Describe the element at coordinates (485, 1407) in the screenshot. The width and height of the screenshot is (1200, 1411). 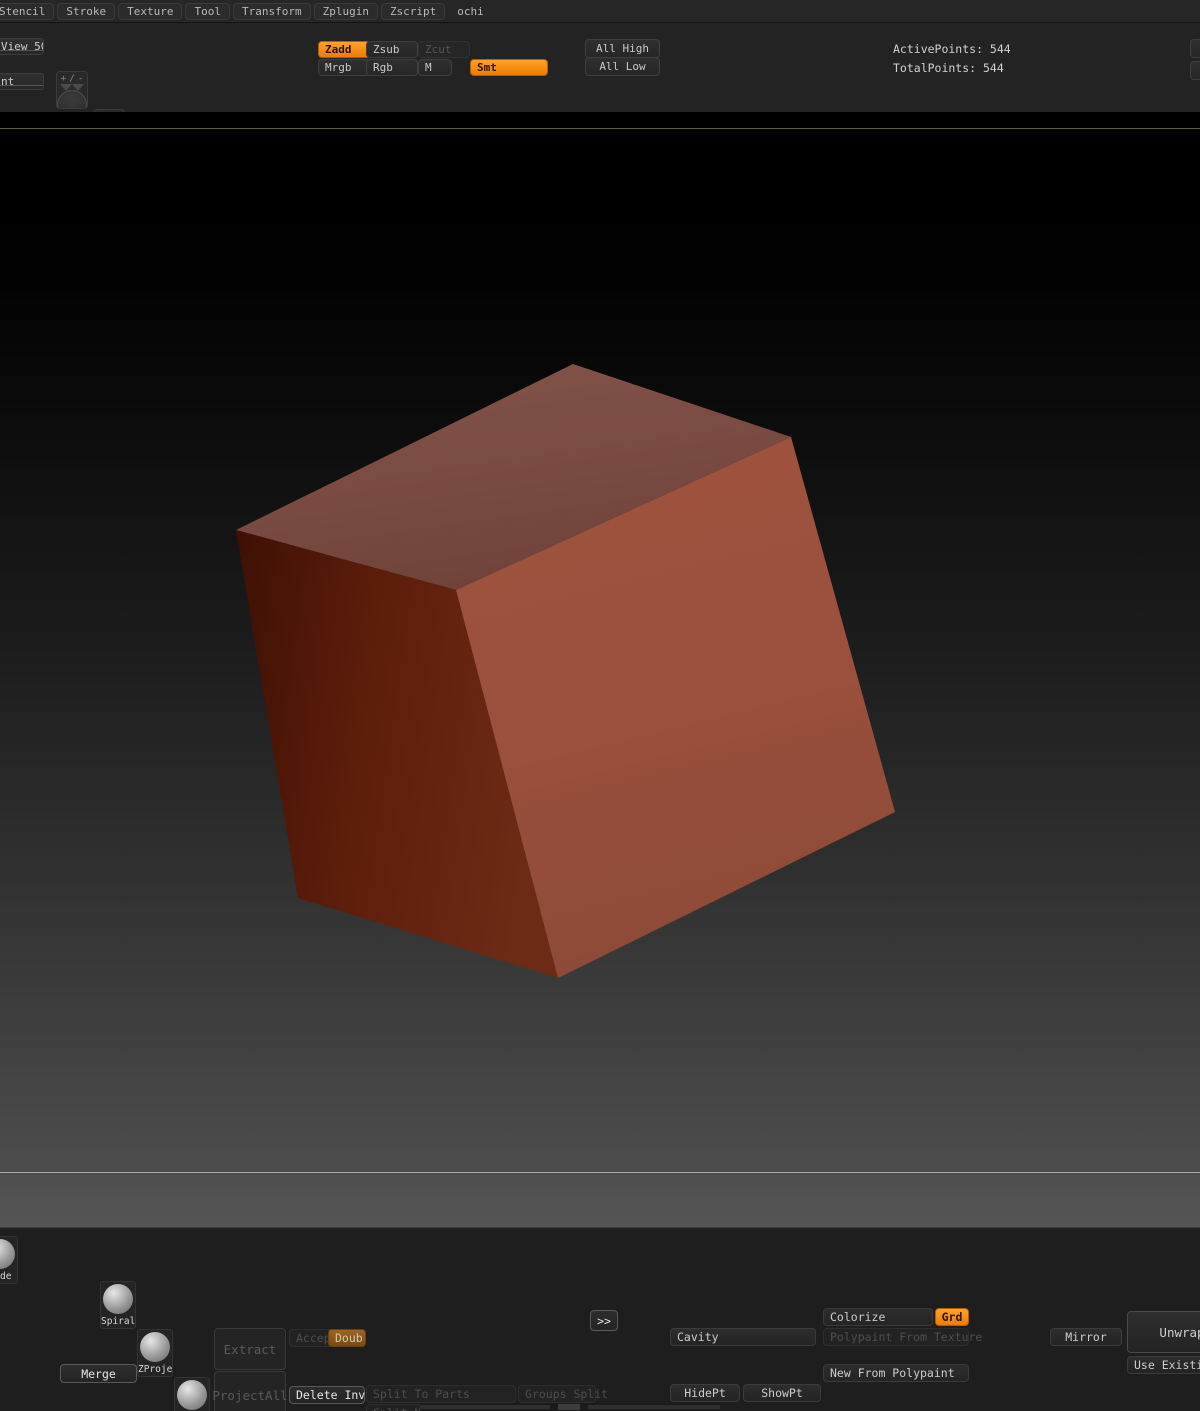
I see `scrollbar-track-left` at that location.